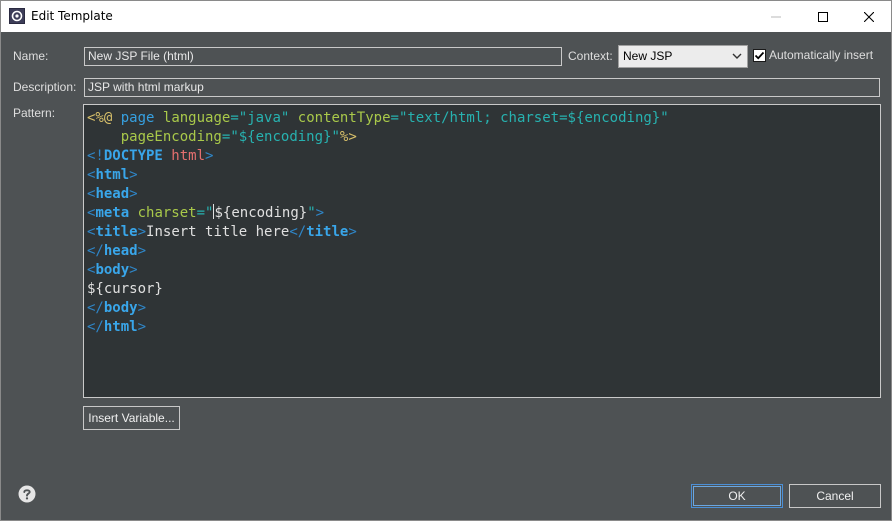  What do you see at coordinates (737, 56) in the screenshot?
I see `chevron-down-icon` at bounding box center [737, 56].